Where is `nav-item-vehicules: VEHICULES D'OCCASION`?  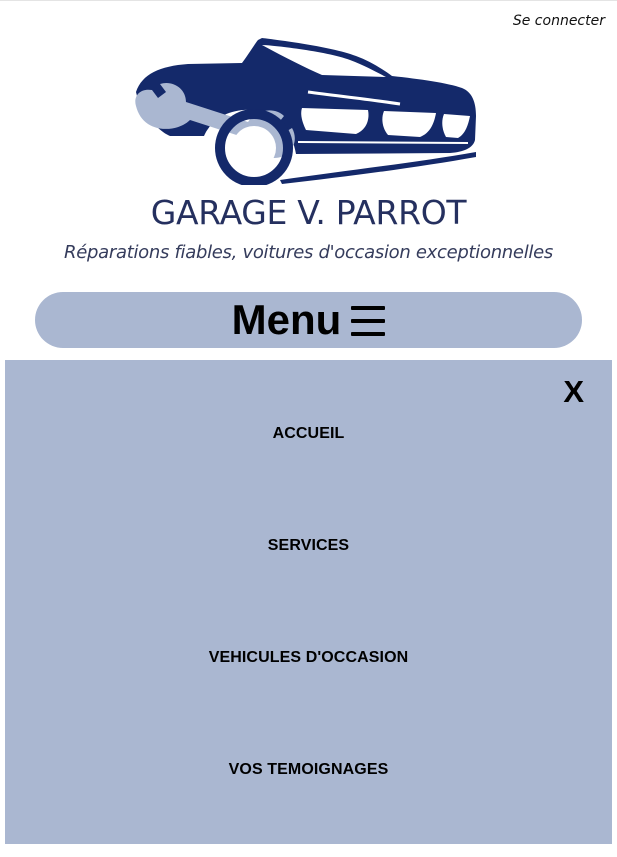
nav-item-vehicules: VEHICULES D'OCCASION is located at coordinates (308, 658).